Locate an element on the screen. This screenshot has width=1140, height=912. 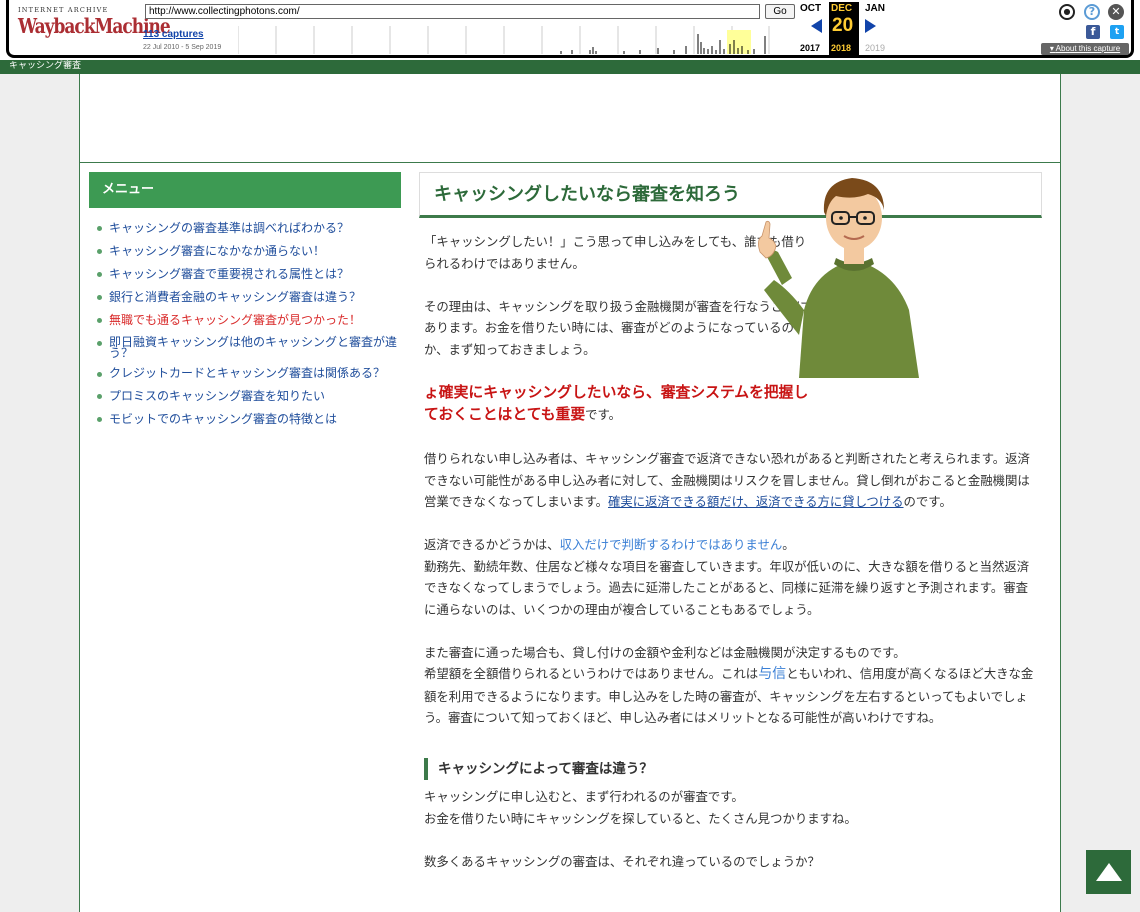
about-capture-label: About this capture is located at coordinates (1088, 48).